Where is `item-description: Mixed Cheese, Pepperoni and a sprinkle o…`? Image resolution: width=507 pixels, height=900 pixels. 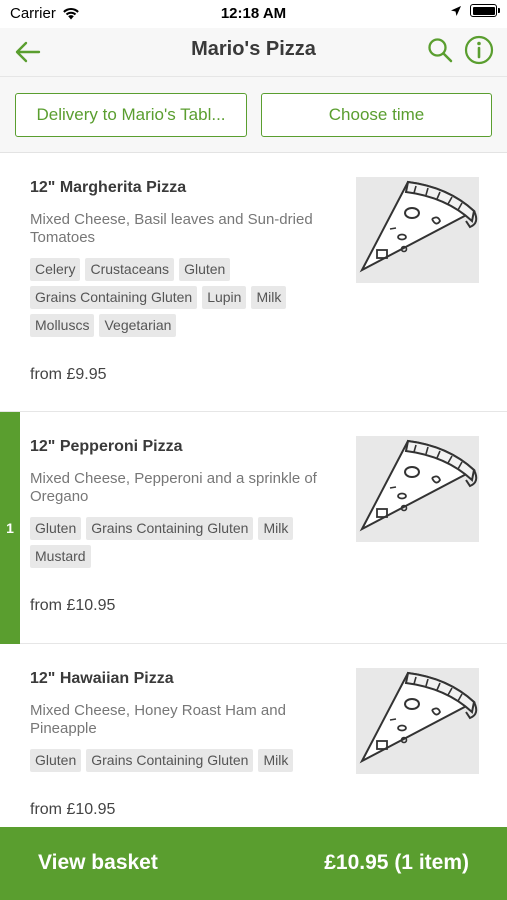 item-description: Mixed Cheese, Pepperoni and a sprinkle o… is located at coordinates (173, 487).